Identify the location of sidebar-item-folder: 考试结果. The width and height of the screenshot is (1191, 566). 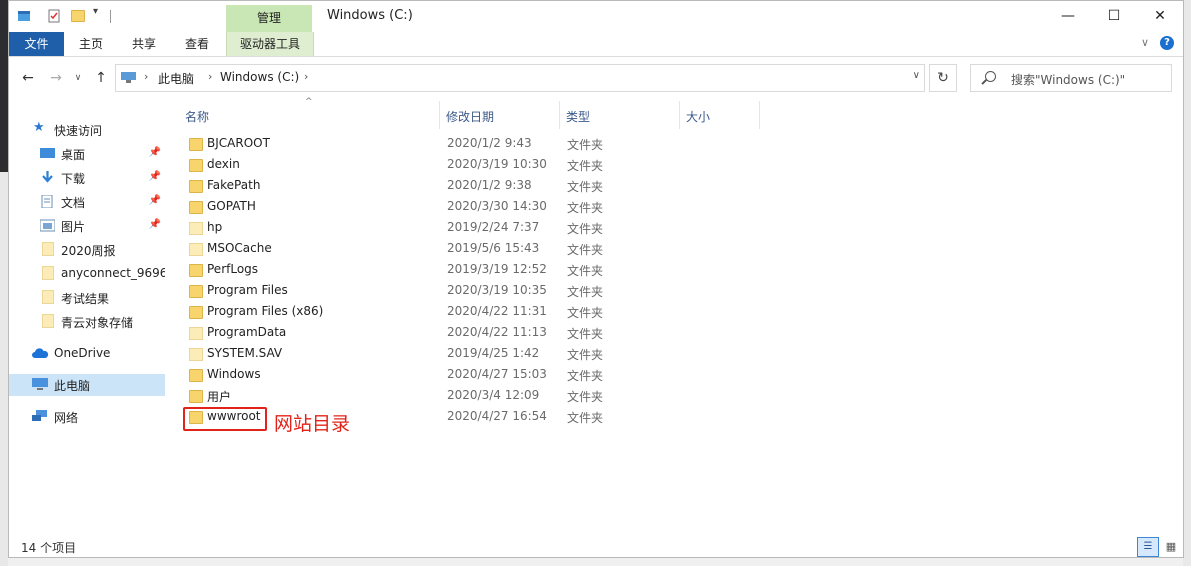
(87, 298).